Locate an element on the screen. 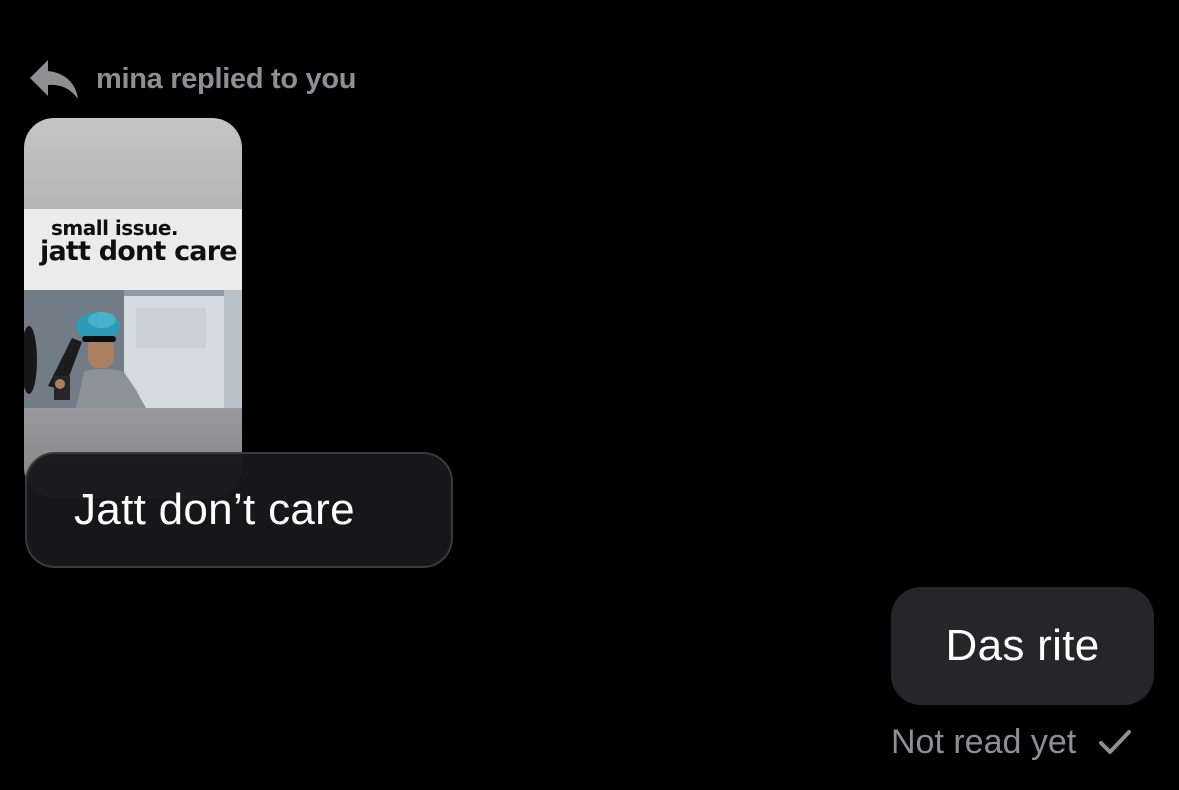 The width and height of the screenshot is (1179, 790). replied-story-preview: small issue. jatt dont care is located at coordinates (133, 308).